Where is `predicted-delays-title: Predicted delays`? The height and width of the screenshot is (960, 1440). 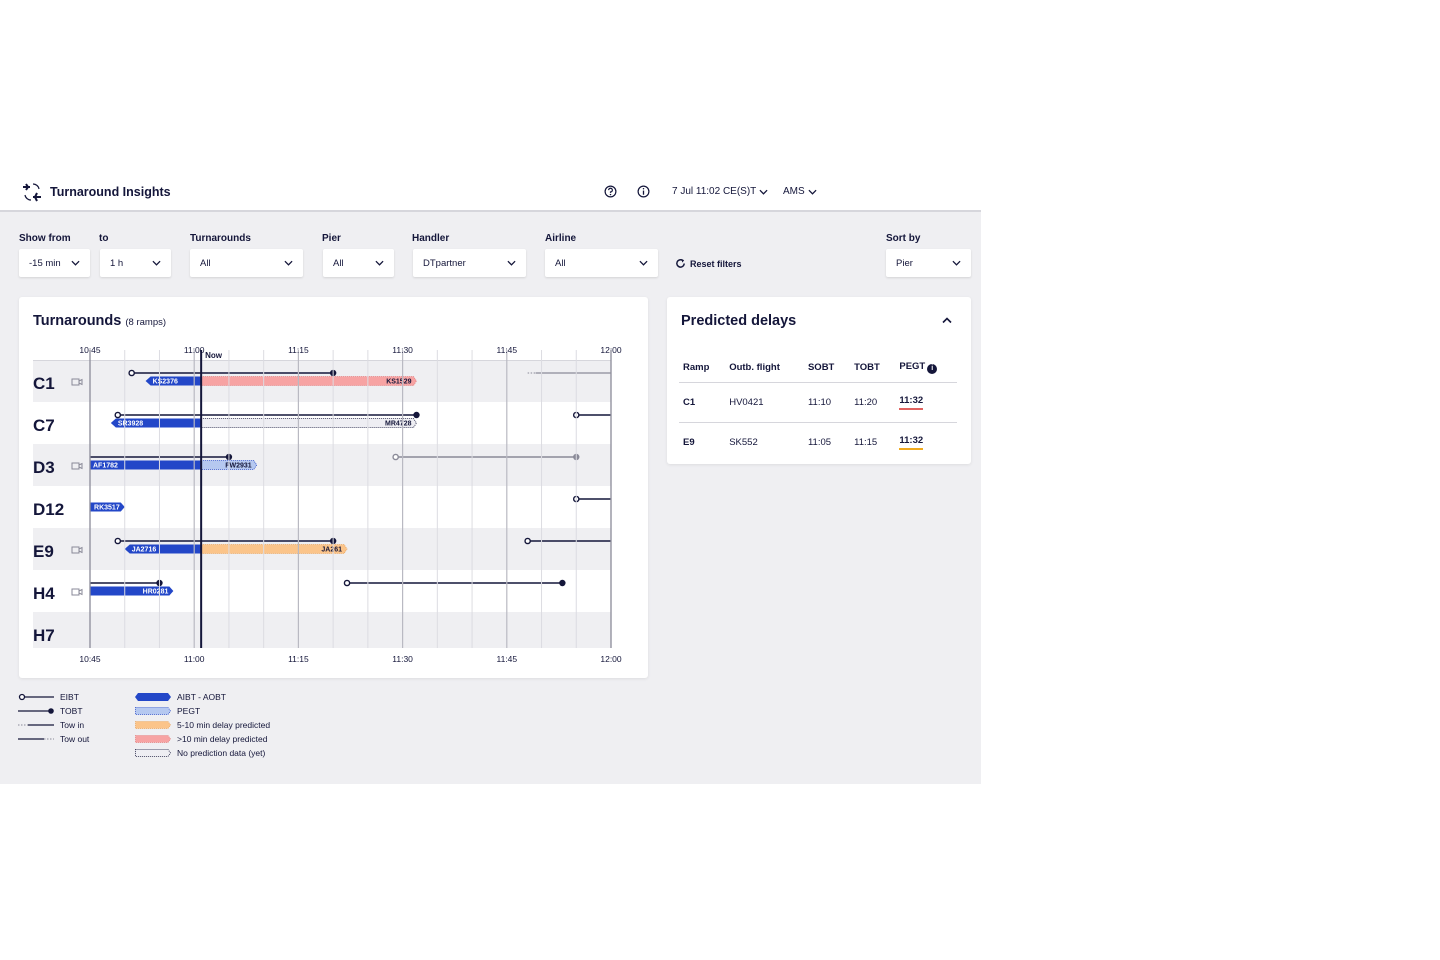
predicted-delays-title: Predicted delays is located at coordinates (739, 321).